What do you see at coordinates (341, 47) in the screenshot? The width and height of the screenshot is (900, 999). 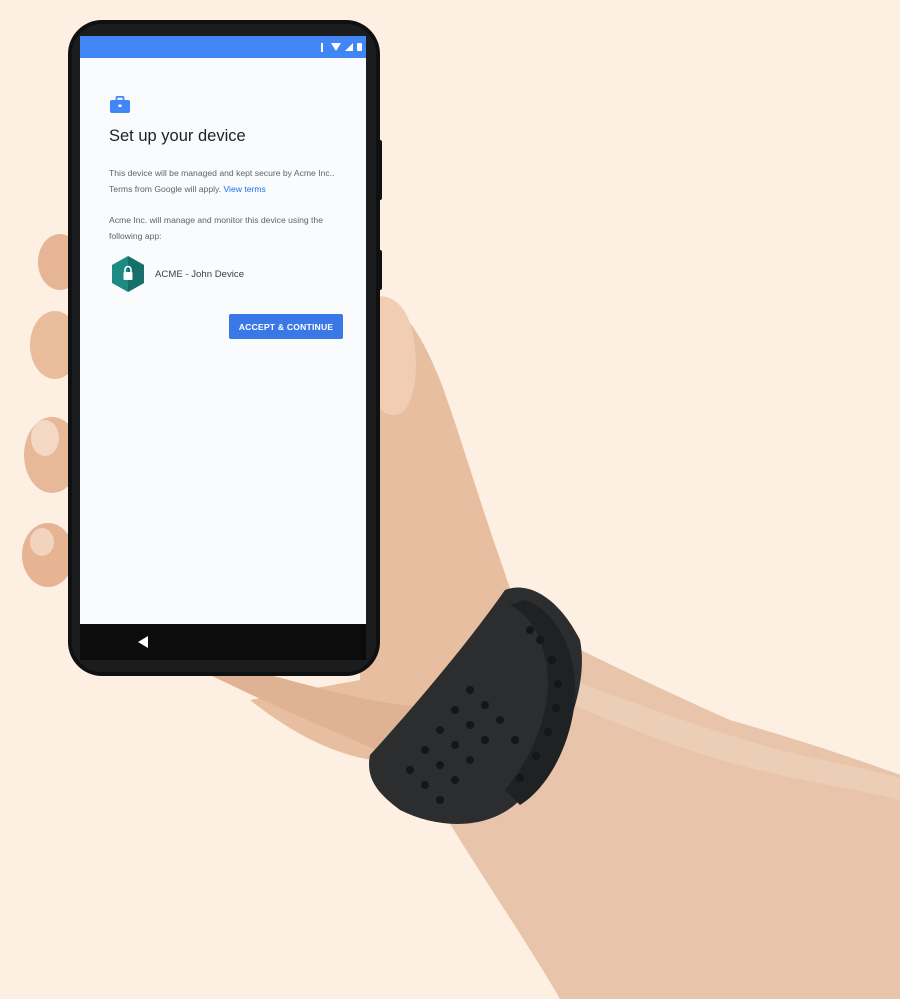 I see `status-icons` at bounding box center [341, 47].